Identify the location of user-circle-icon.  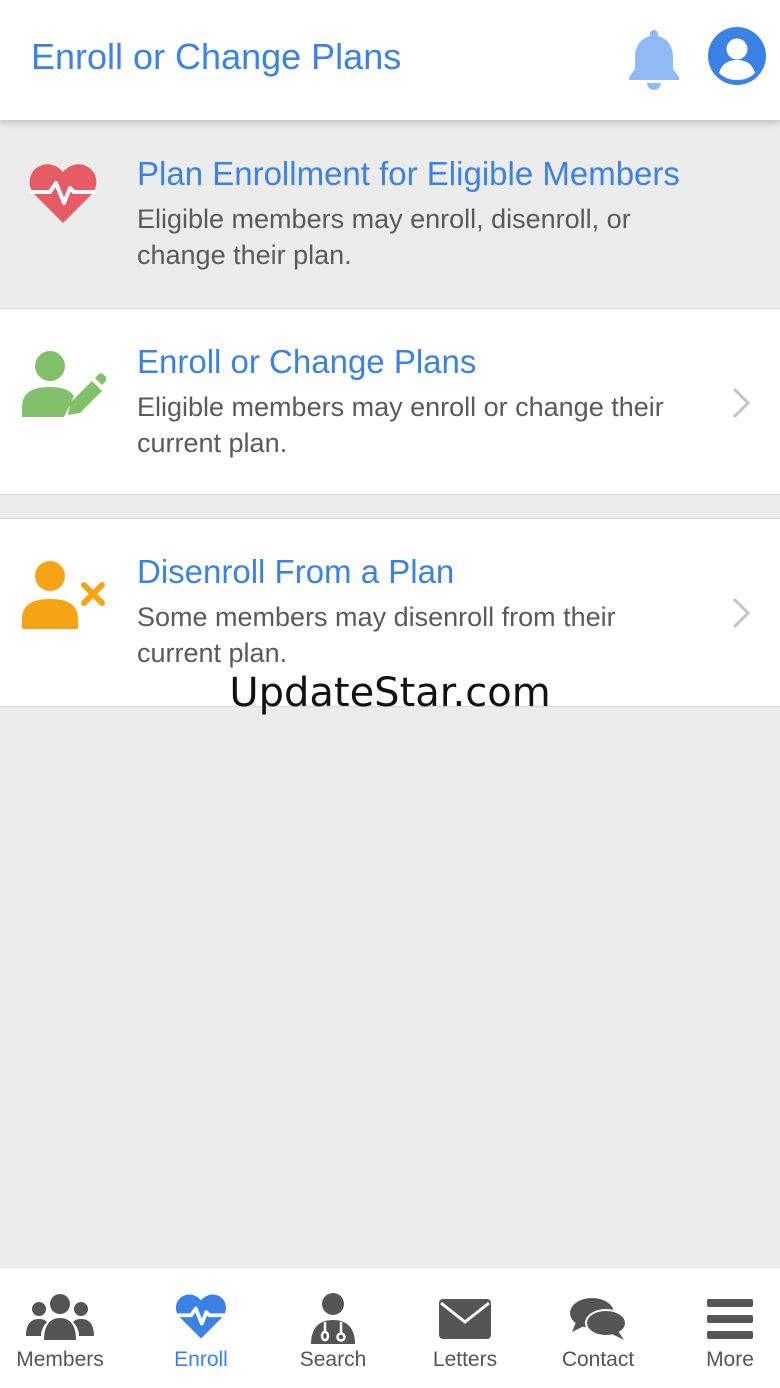
(737, 56).